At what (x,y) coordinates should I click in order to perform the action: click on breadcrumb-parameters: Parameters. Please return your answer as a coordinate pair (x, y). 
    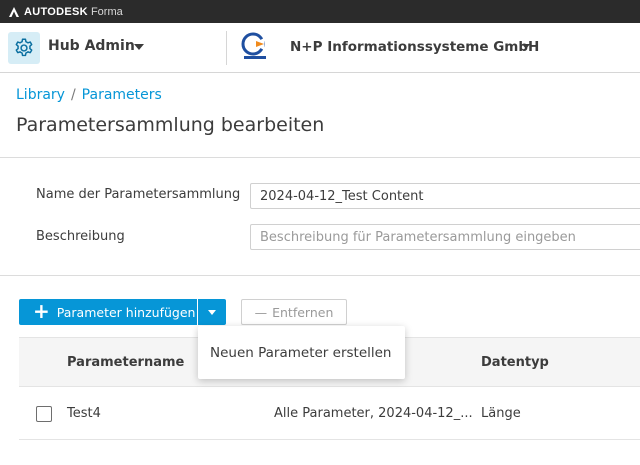
    Looking at the image, I should click on (122, 95).